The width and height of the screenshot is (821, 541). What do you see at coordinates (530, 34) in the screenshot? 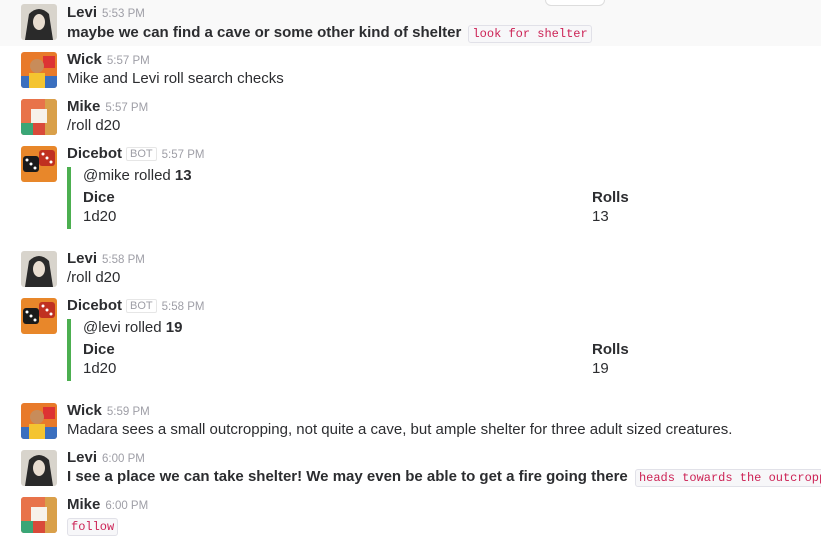
I see `inline-code: look for shelter` at bounding box center [530, 34].